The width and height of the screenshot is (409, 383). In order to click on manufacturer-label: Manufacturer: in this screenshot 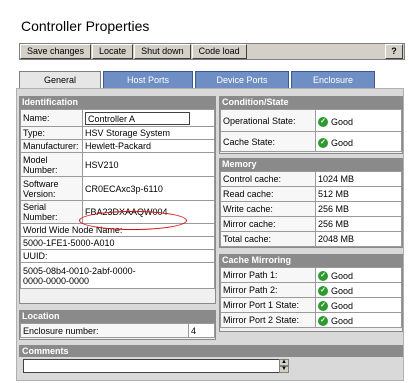, I will do `click(51, 146)`.